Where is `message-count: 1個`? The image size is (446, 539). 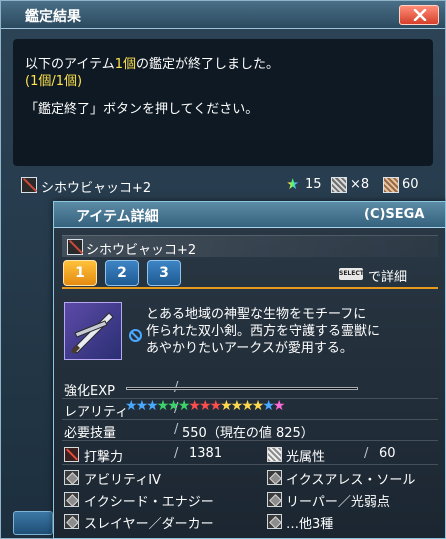
message-count: 1個 is located at coordinates (125, 64).